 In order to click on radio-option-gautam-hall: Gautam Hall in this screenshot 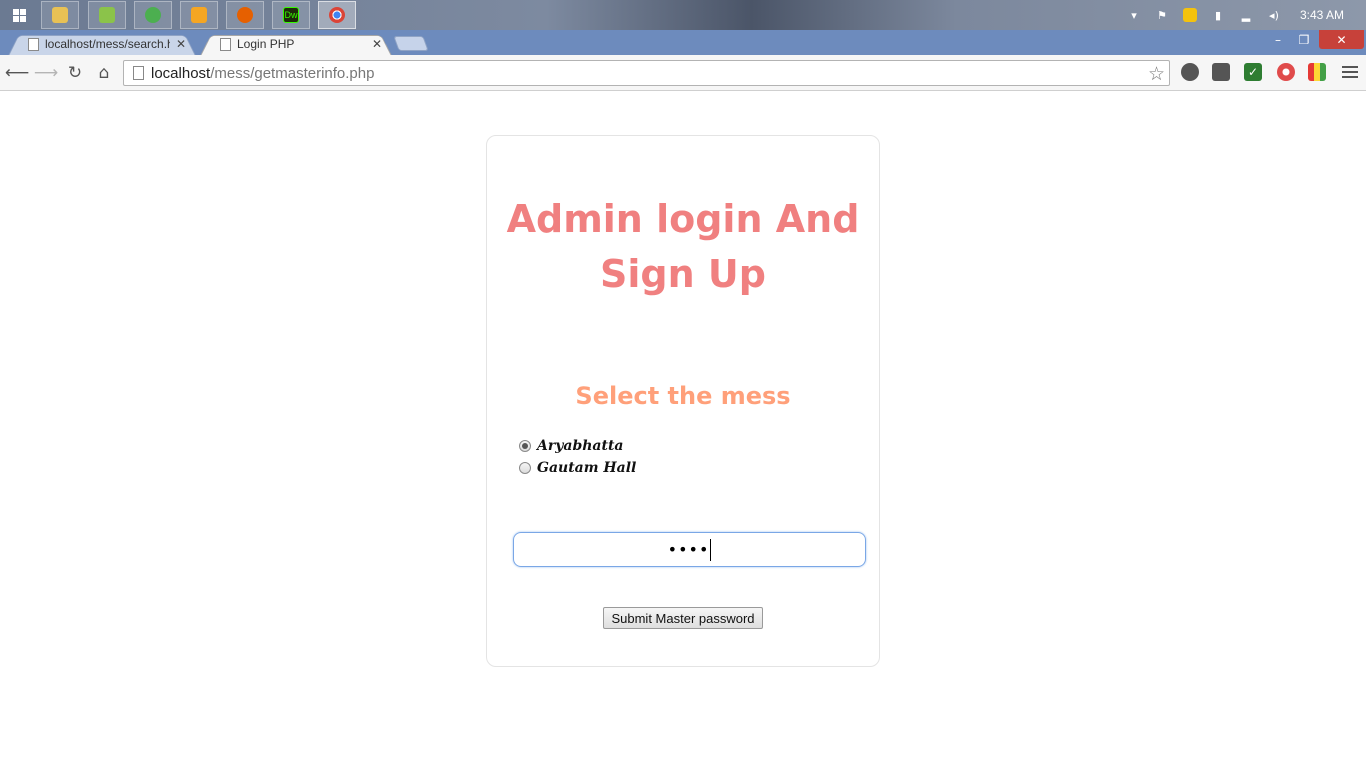, I will do `click(577, 468)`.